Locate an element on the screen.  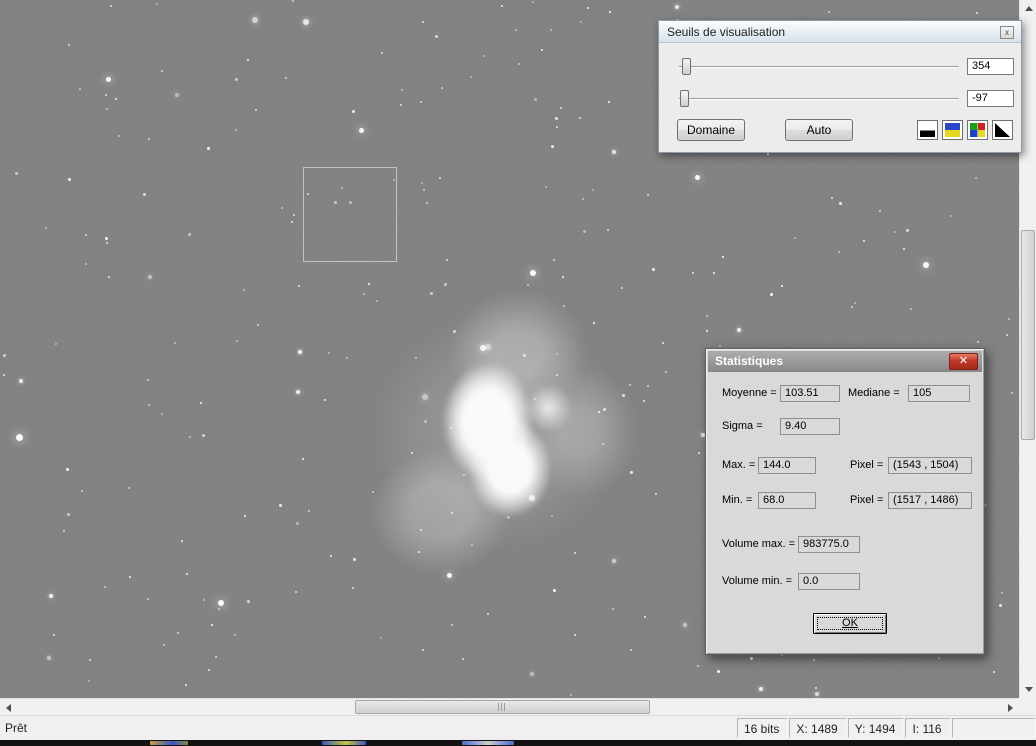
scroll-up-icon is located at coordinates (1028, 8).